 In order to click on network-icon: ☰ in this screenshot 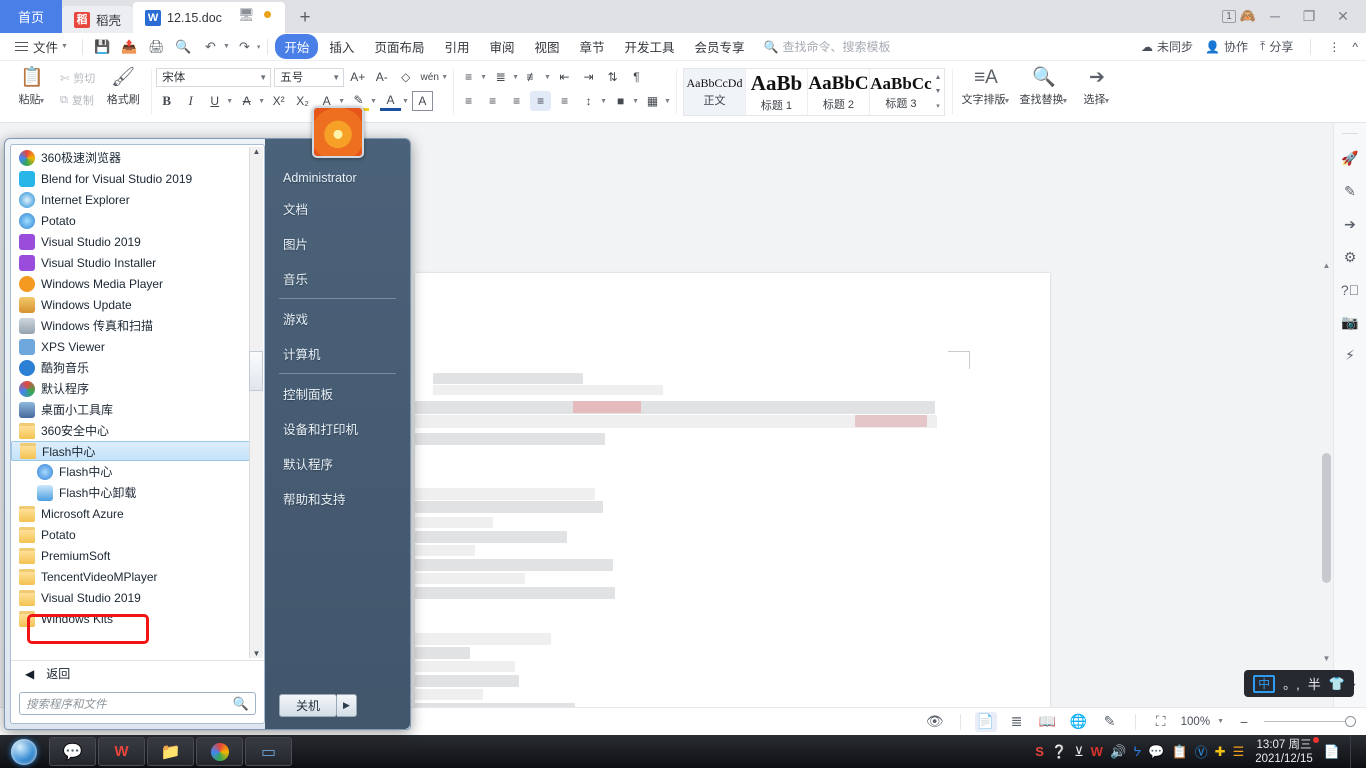, I will do `click(1239, 752)`.